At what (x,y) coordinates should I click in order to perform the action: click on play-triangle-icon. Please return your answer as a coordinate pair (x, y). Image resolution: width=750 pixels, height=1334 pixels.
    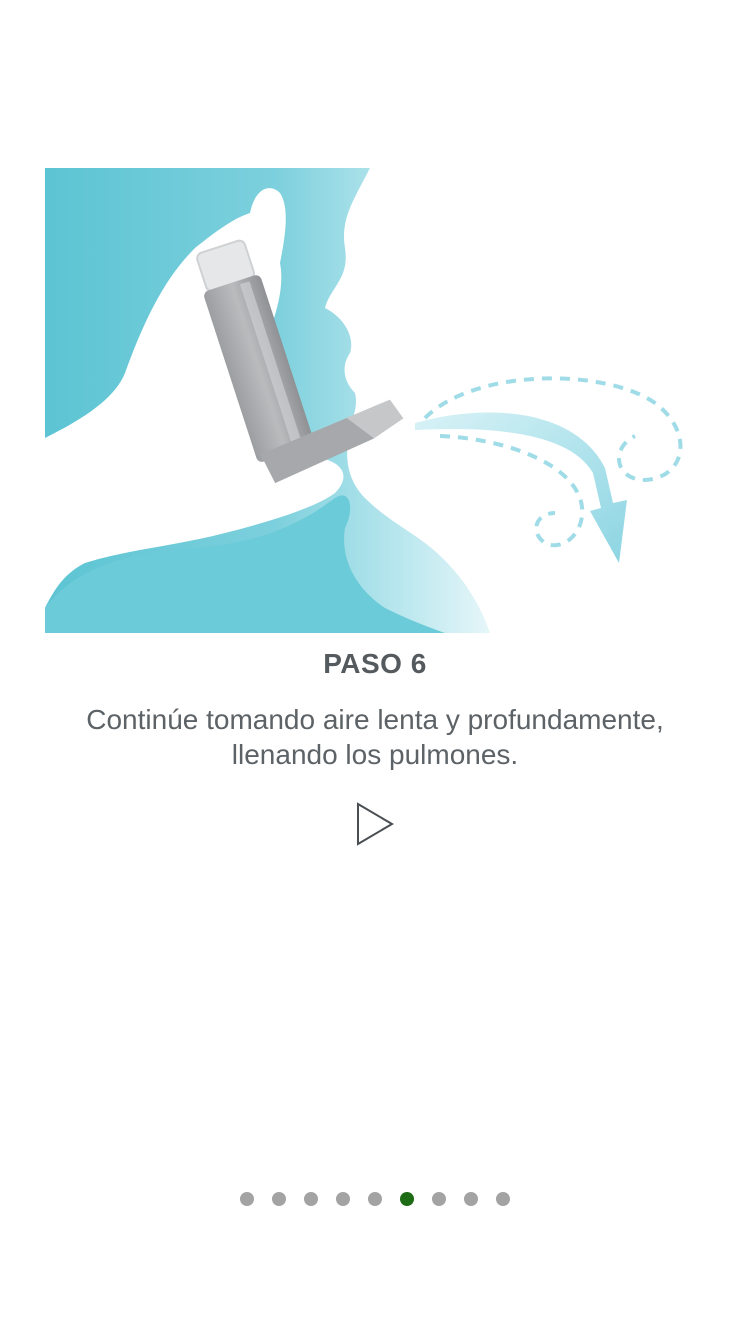
    Looking at the image, I should click on (375, 824).